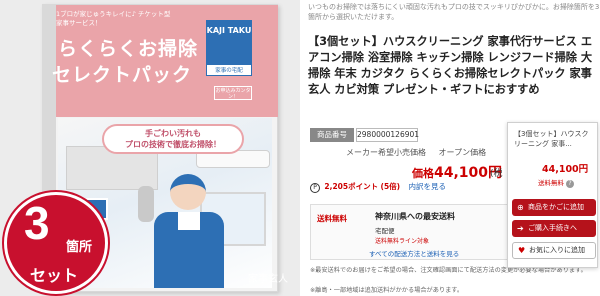 The width and height of the screenshot is (600, 296). I want to click on plus-circle-icon: ⊕, so click(520, 207).